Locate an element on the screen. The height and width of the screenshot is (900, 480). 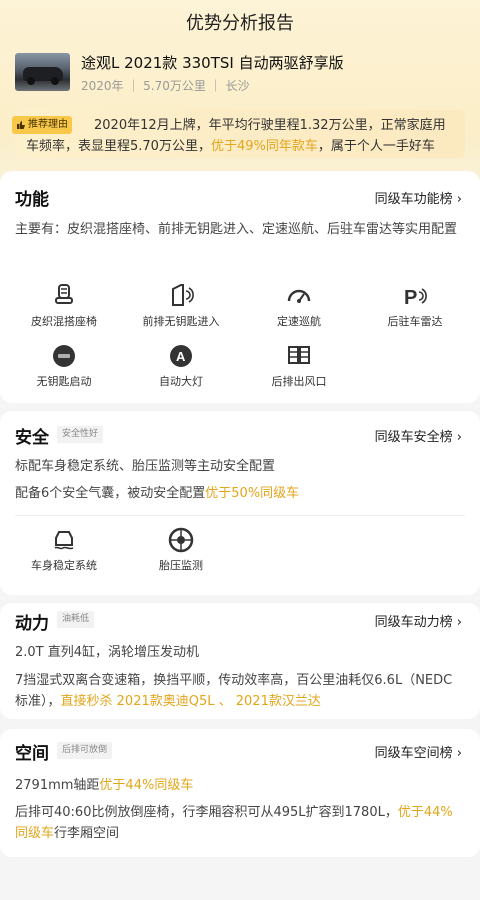
recommend-highlight: 优于49%同年款车 is located at coordinates (264, 146).